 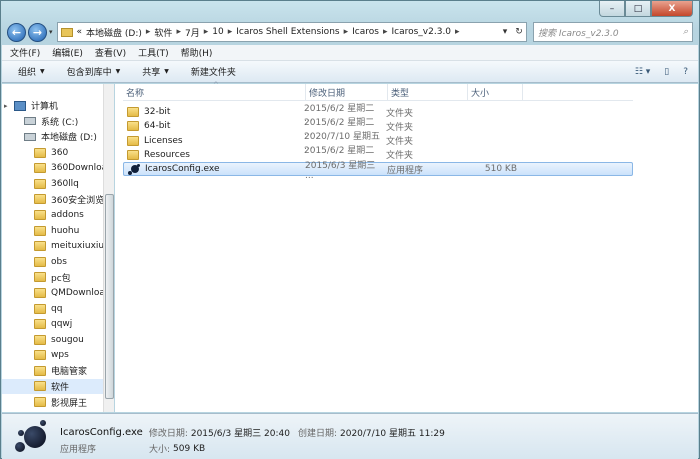 What do you see at coordinates (57, 184) in the screenshot?
I see `nav-item: 360llq` at bounding box center [57, 184].